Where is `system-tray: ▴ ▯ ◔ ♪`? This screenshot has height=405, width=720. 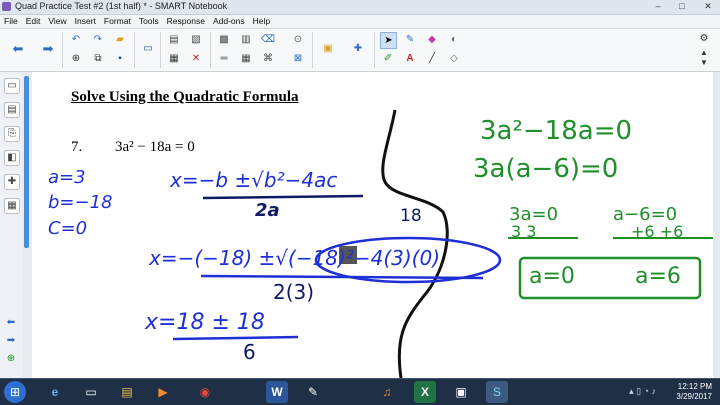
system-tray: ▴ ▯ ◔ ♪ is located at coordinates (642, 391).